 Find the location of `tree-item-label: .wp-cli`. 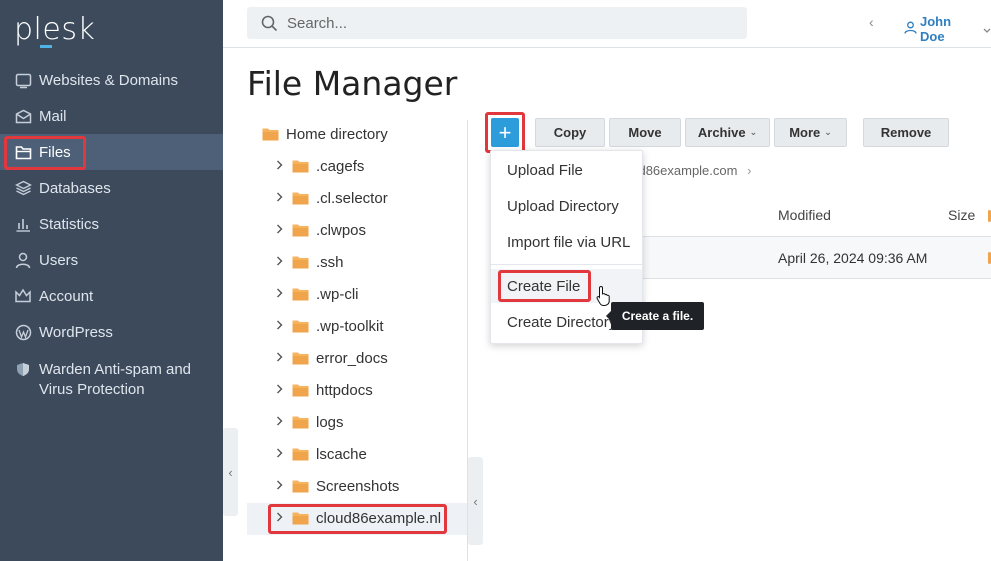

tree-item-label: .wp-cli is located at coordinates (337, 294).